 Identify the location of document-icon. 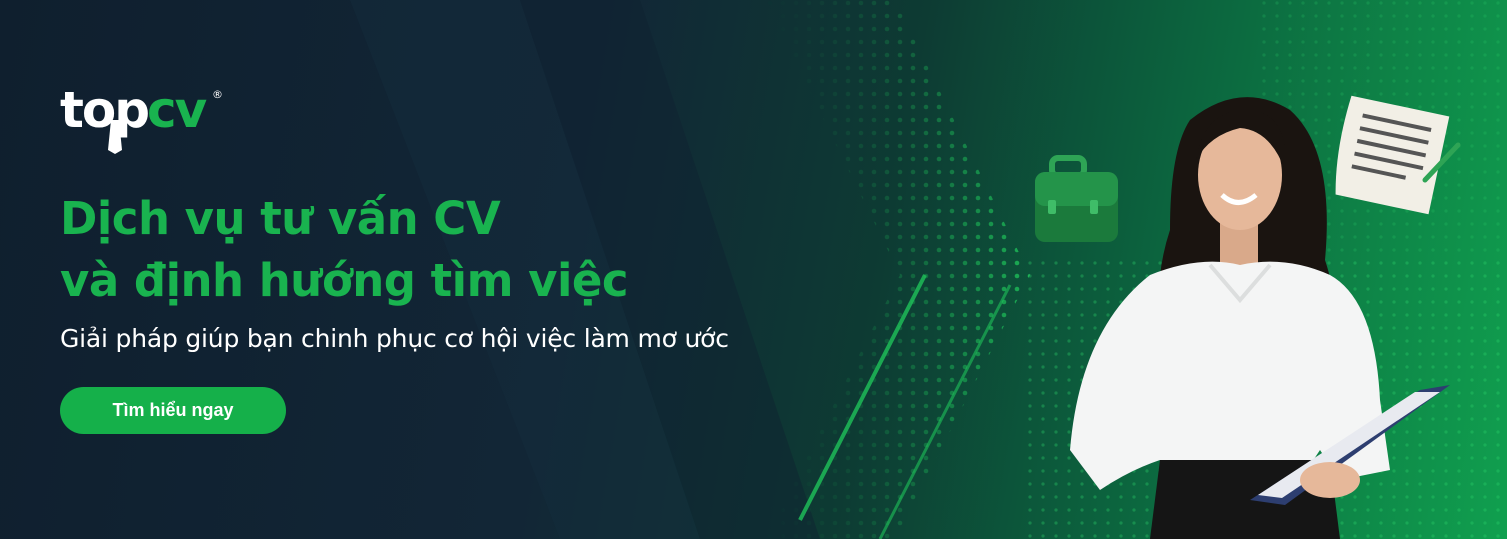
(1392, 155).